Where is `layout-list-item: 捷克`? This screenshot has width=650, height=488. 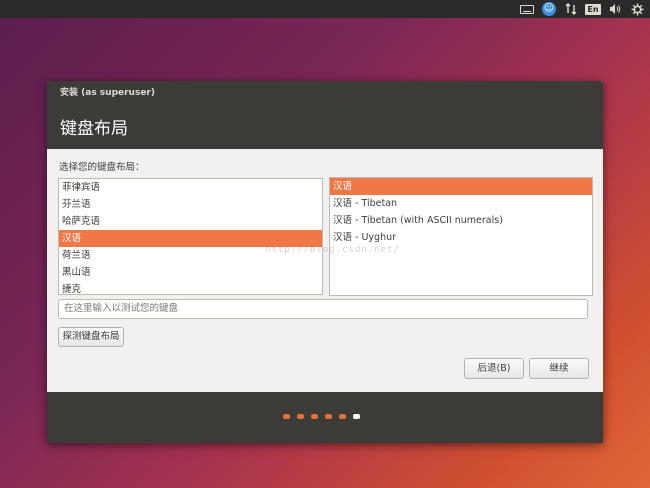
layout-list-item: 捷克 is located at coordinates (190, 287).